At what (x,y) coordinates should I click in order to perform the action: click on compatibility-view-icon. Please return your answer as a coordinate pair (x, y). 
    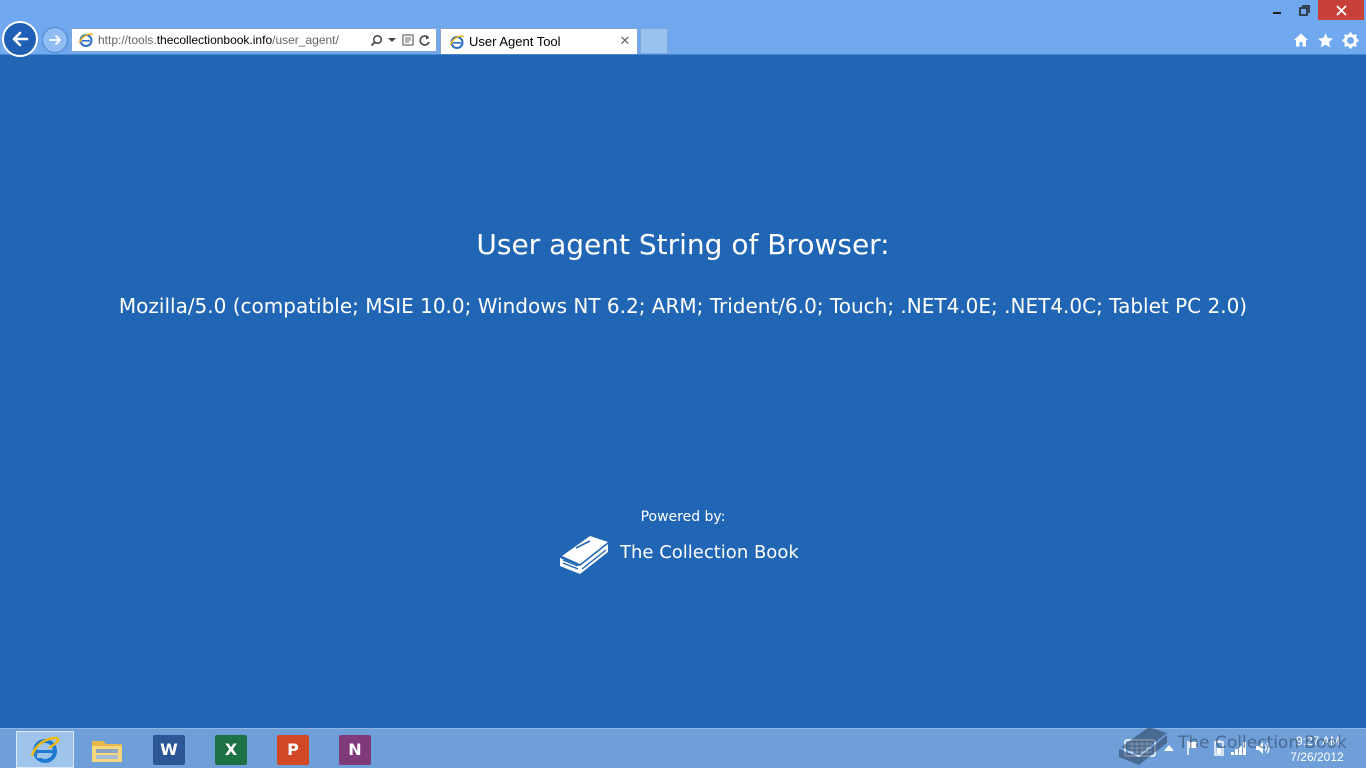
    Looking at the image, I should click on (408, 40).